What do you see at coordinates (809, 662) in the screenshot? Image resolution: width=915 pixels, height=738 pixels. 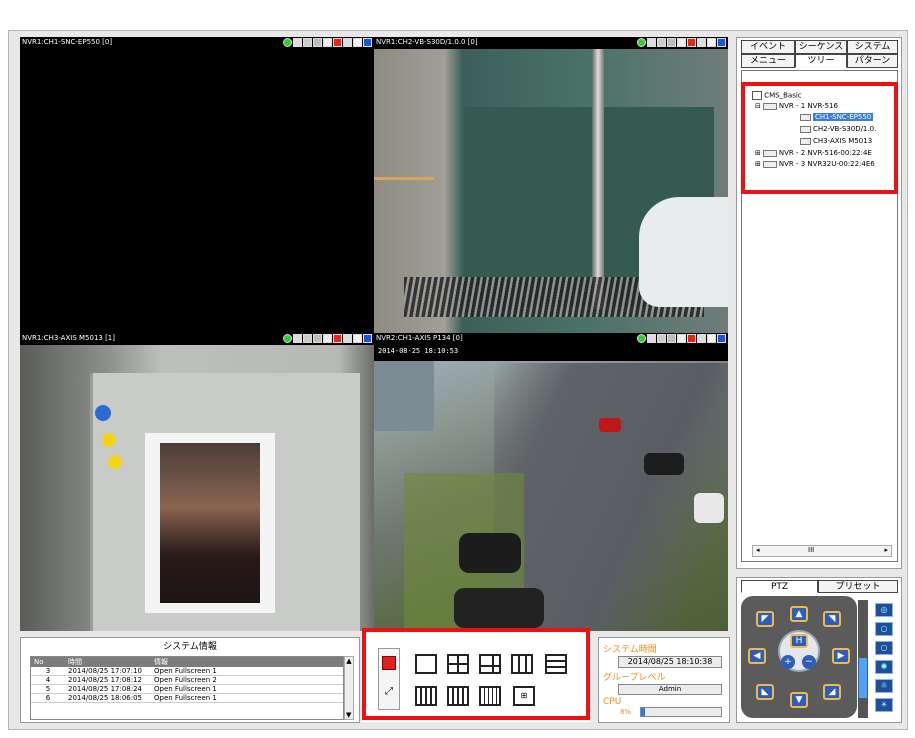 I see `zoom-out-icon: −` at bounding box center [809, 662].